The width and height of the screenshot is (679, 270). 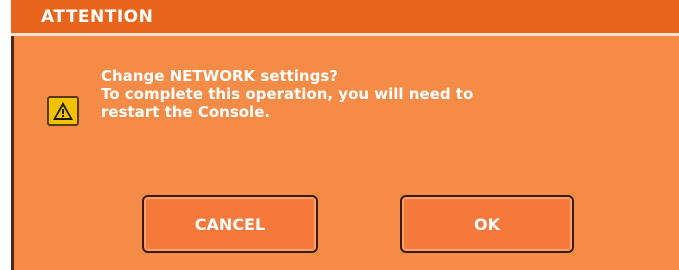 I want to click on warning-triangle-icon, so click(x=63, y=111).